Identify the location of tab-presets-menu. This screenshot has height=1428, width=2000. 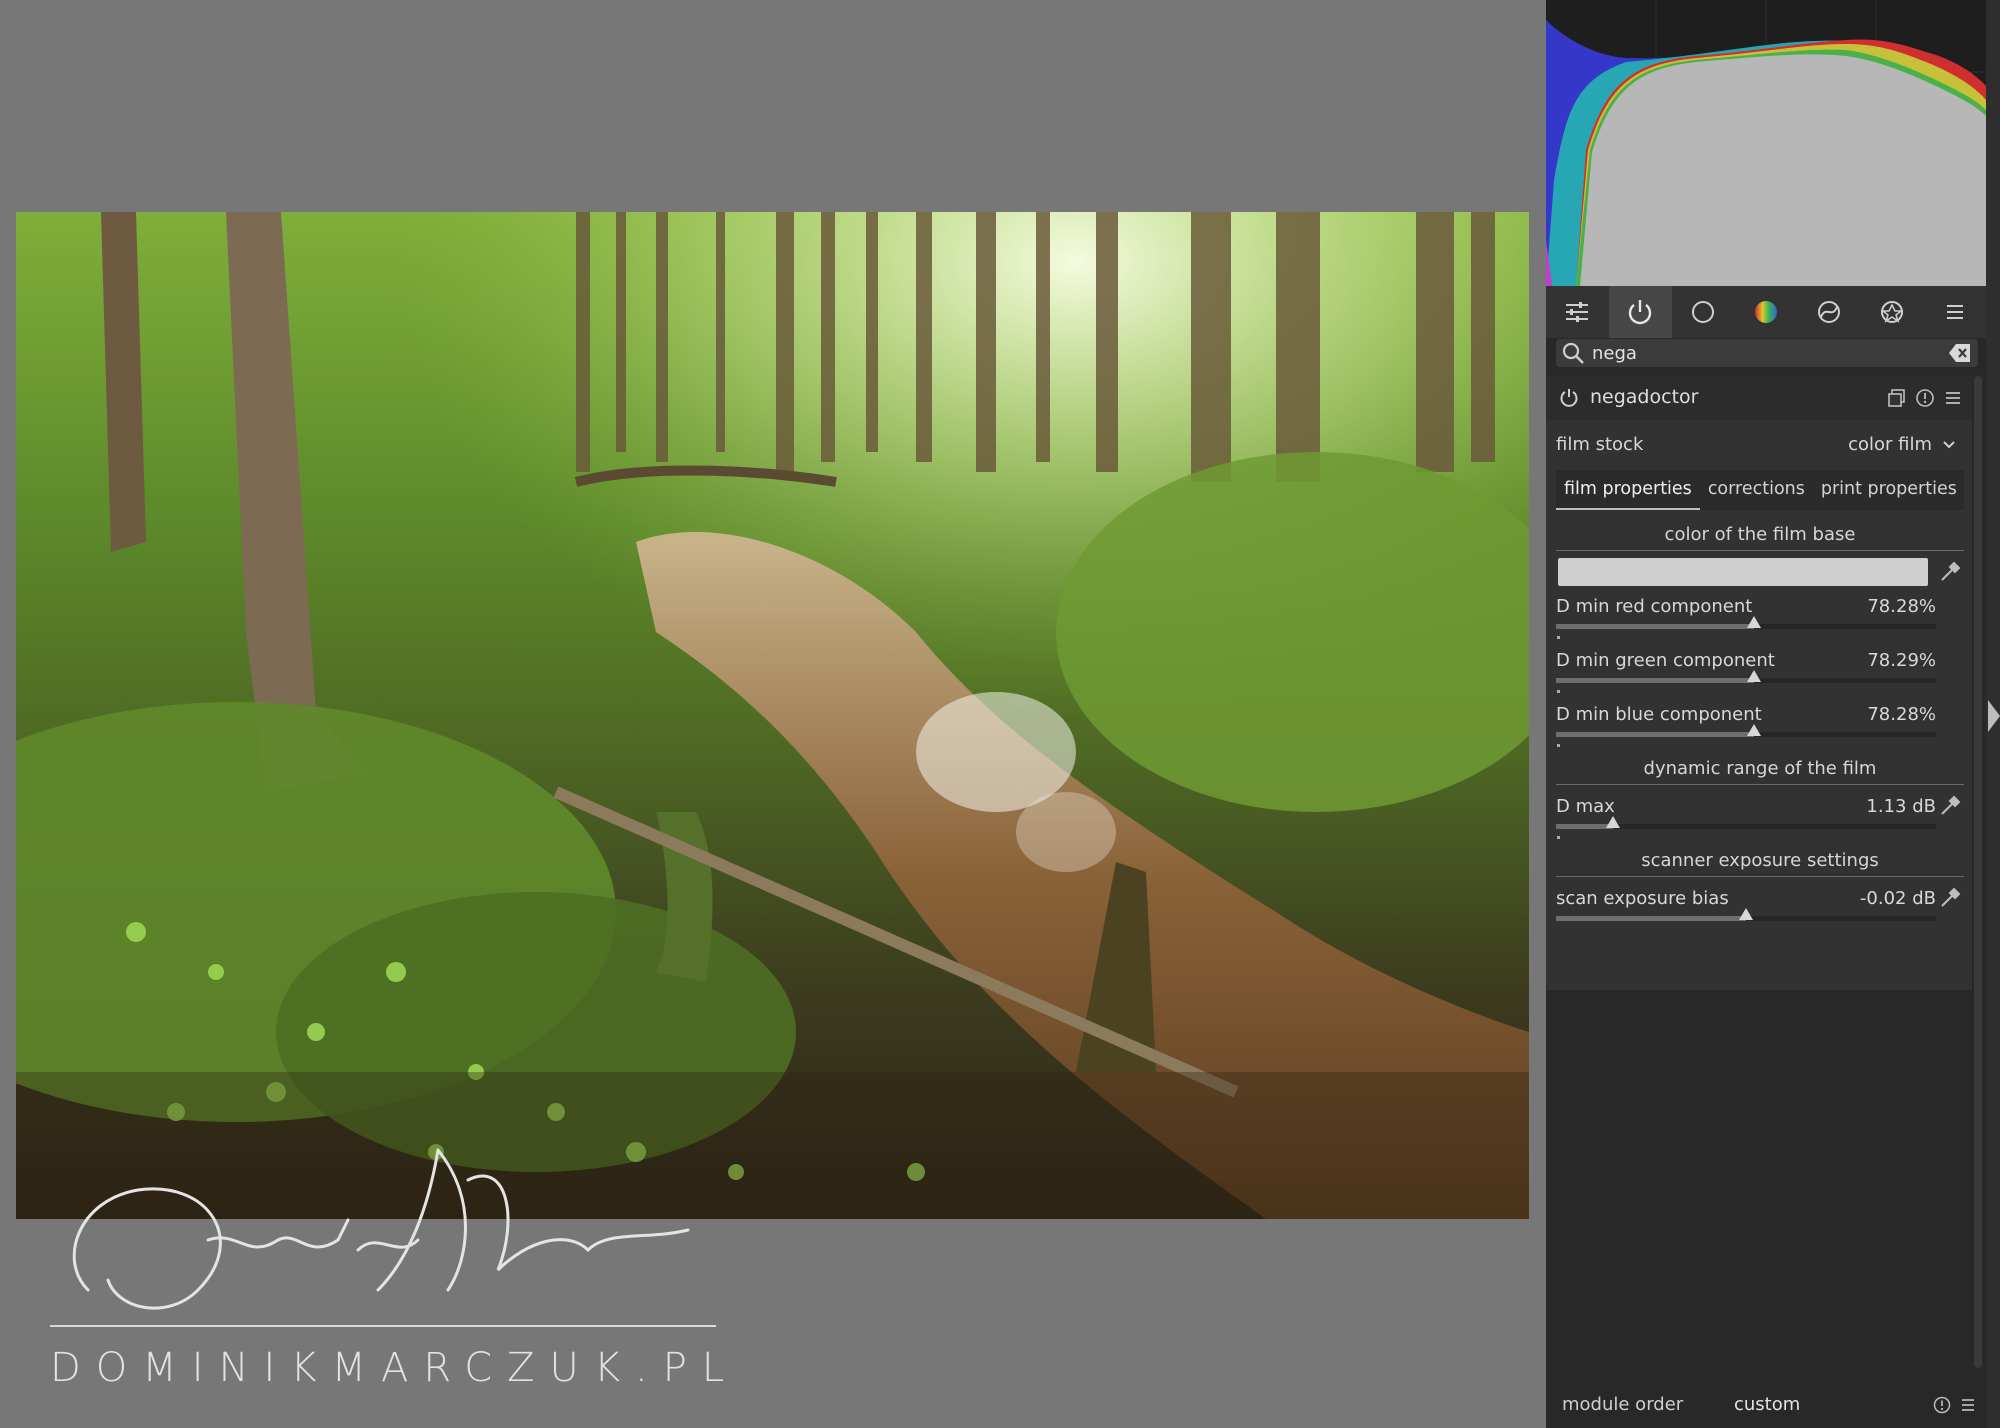
(1954, 312).